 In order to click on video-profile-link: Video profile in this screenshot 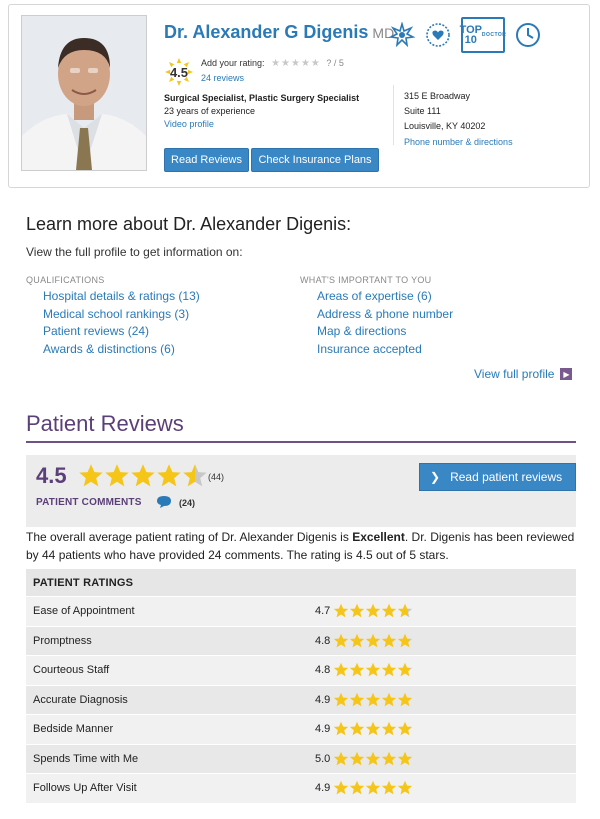, I will do `click(189, 124)`.